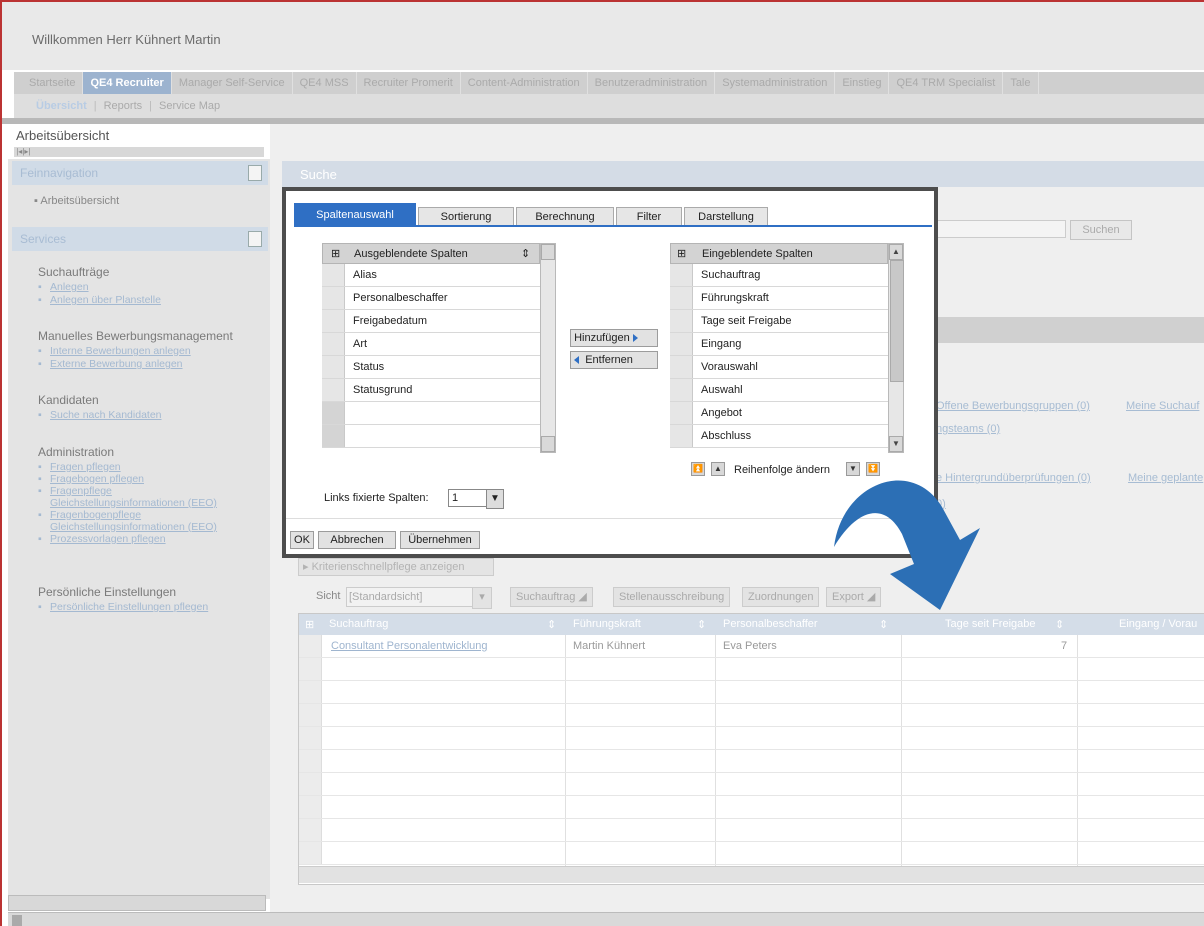 The width and height of the screenshot is (1204, 926). Describe the element at coordinates (1162, 406) in the screenshot. I see `link-meine-suchauftraege: Meine Suchauf` at that location.